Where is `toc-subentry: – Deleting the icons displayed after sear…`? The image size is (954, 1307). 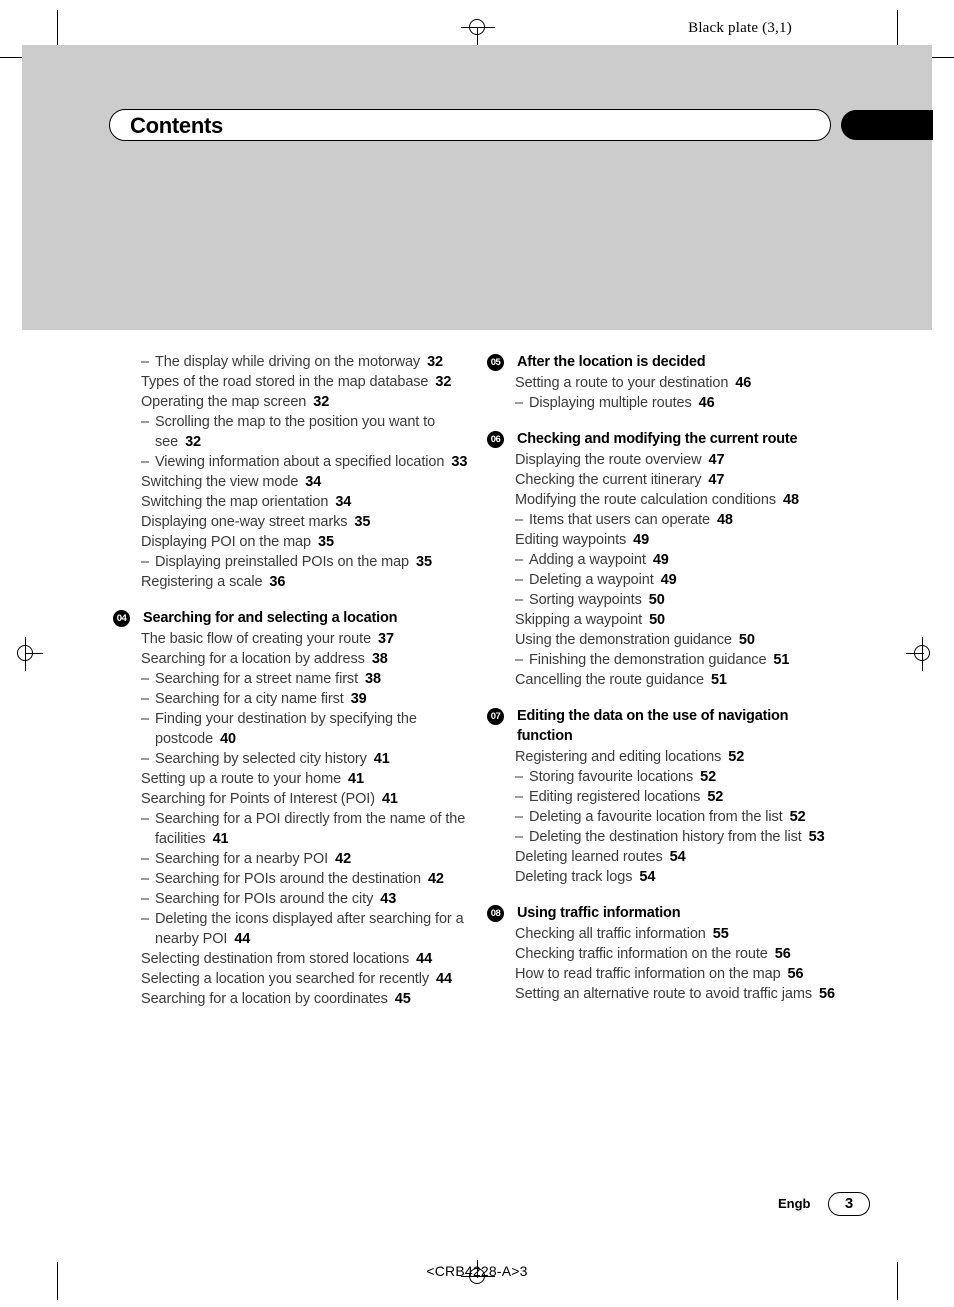 toc-subentry: – Deleting the icons displayed after sear… is located at coordinates (293, 929).